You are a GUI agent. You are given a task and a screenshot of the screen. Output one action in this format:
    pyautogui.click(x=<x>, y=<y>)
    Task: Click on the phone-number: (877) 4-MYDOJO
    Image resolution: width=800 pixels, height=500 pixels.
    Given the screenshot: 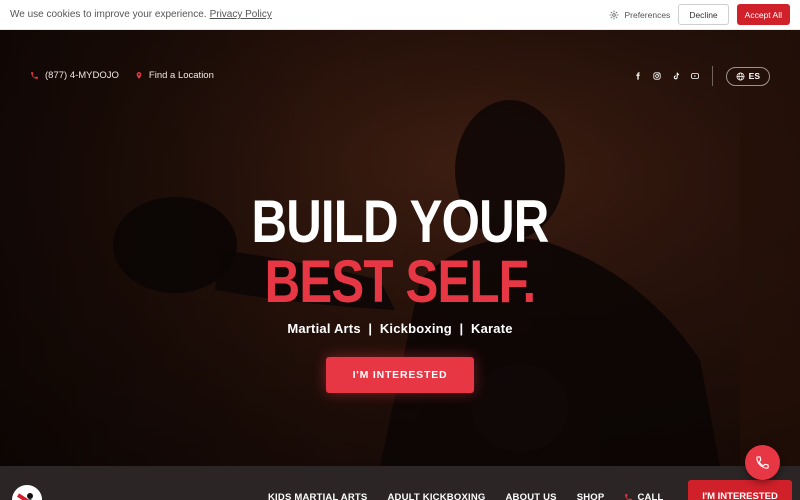 What is the action you would take?
    pyautogui.click(x=82, y=75)
    